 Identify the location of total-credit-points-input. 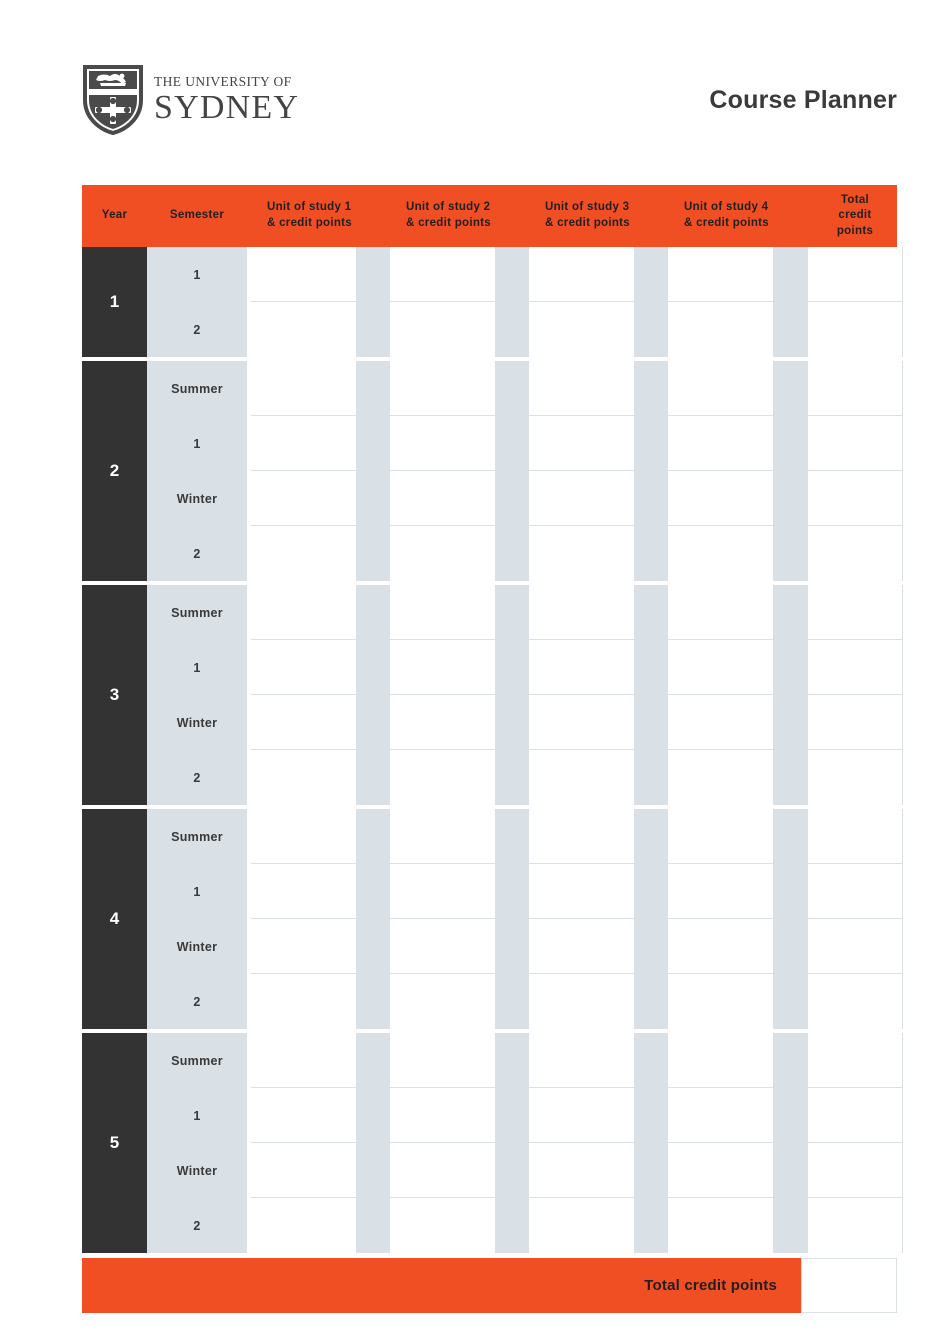
(849, 1285).